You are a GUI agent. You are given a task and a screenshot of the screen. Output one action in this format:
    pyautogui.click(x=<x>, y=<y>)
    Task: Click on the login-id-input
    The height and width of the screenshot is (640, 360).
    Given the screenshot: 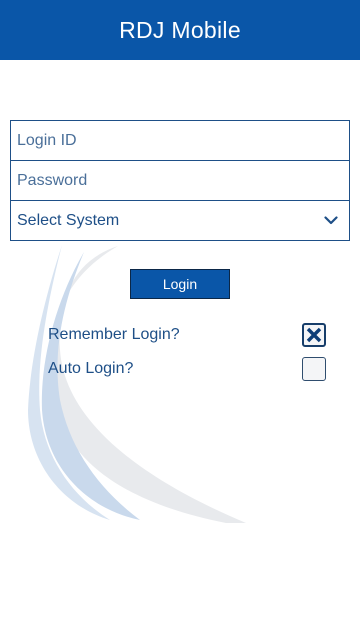 What is the action you would take?
    pyautogui.click(x=180, y=140)
    